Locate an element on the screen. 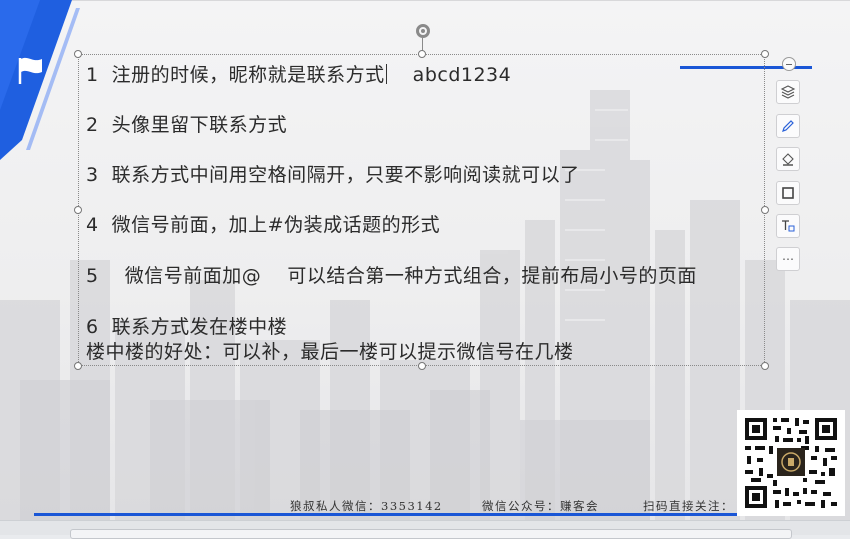 This screenshot has height=539, width=850. text-line-1: 1 注册的时候，昵称就是联系方式 abcd1234 is located at coordinates (298, 73).